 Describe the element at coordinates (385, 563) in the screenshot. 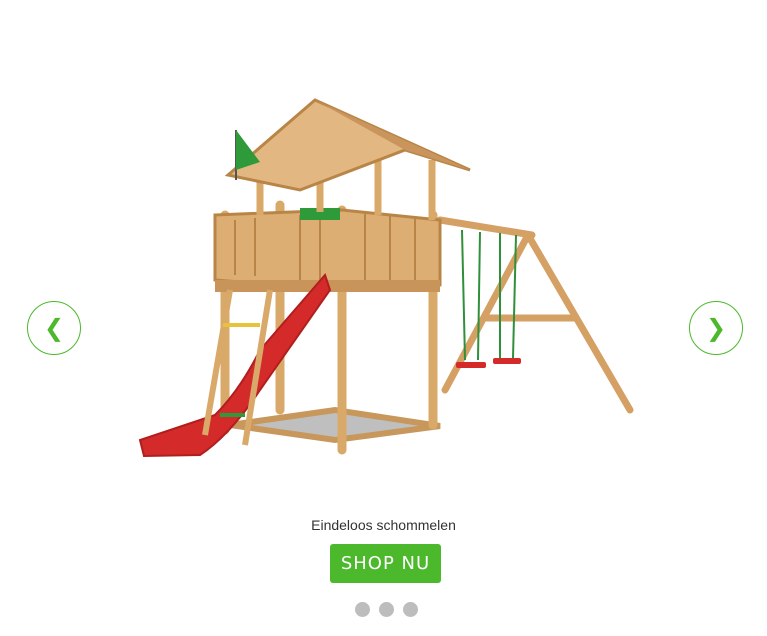

I see `shop-now-button: SHOP NU` at that location.